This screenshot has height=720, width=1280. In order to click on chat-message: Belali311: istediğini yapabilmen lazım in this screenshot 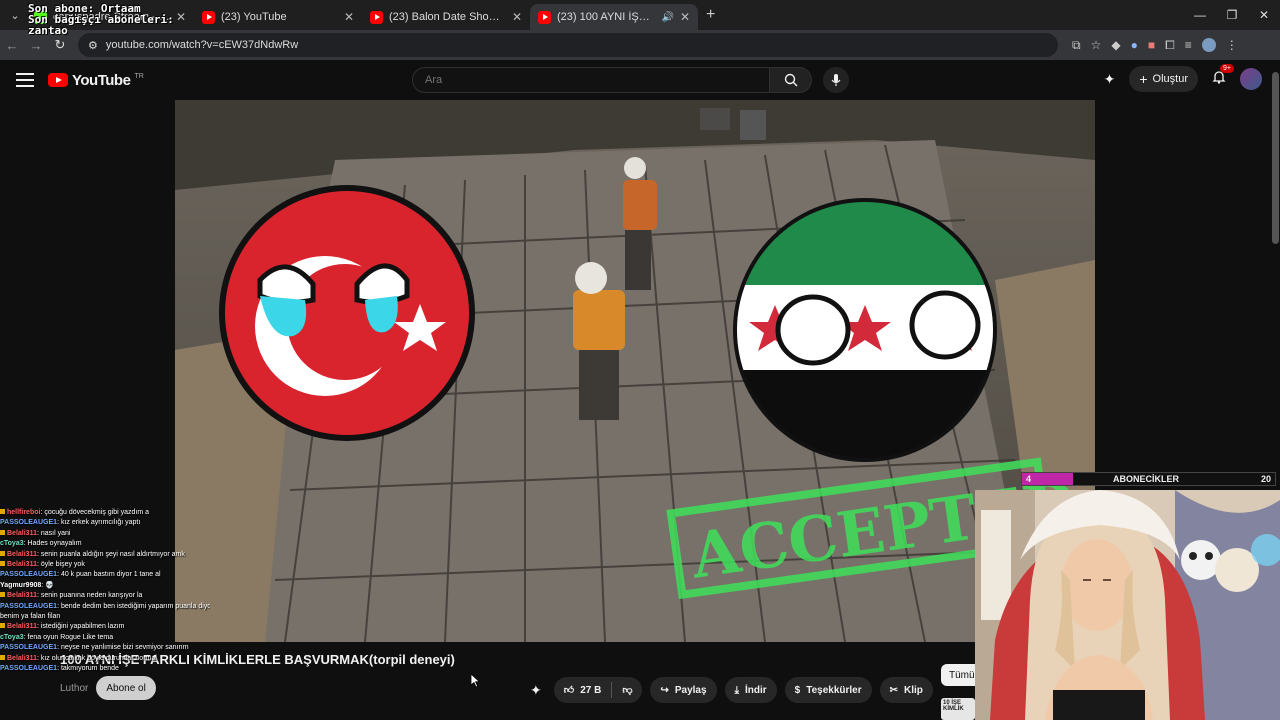, I will do `click(105, 627)`.